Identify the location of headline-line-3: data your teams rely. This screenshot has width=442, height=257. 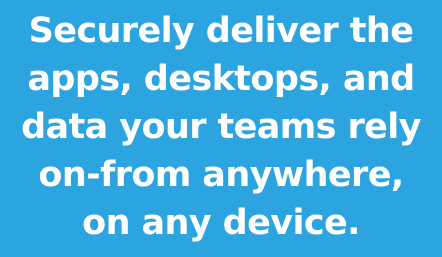
(221, 126).